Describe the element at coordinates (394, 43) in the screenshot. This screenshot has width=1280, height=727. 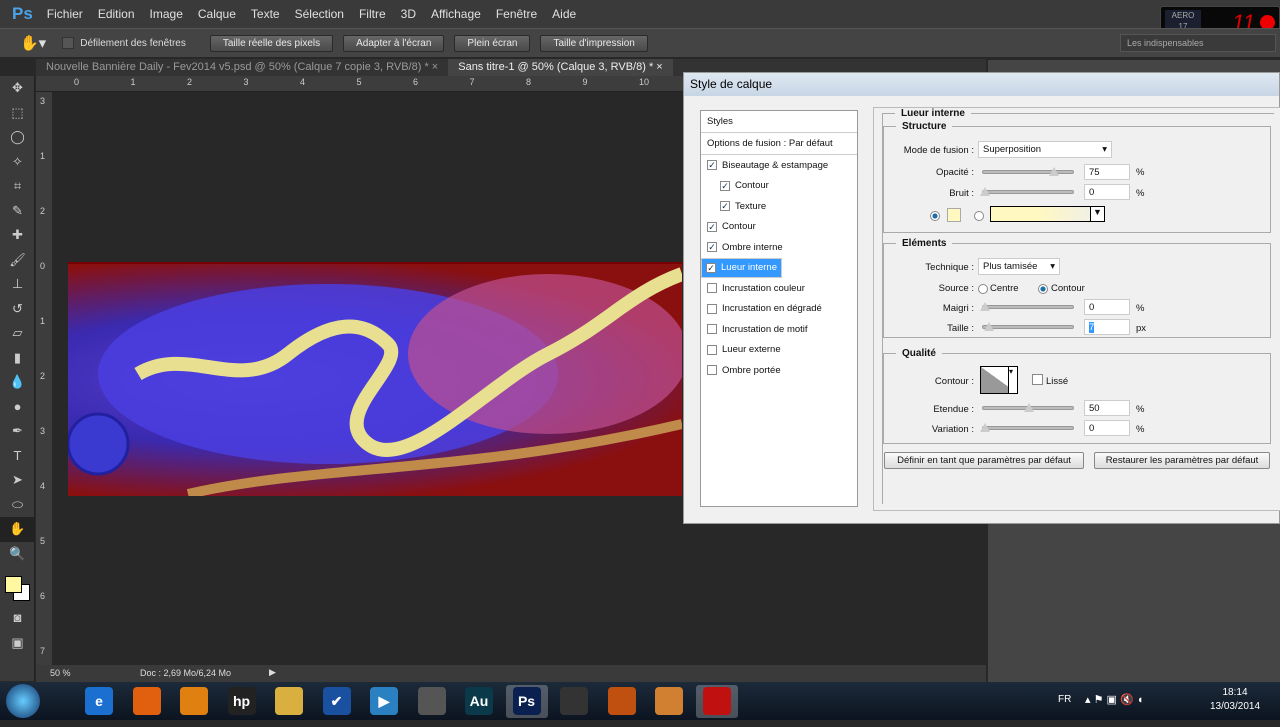
I see `fit-screen-button: Adapter à l'écran` at that location.